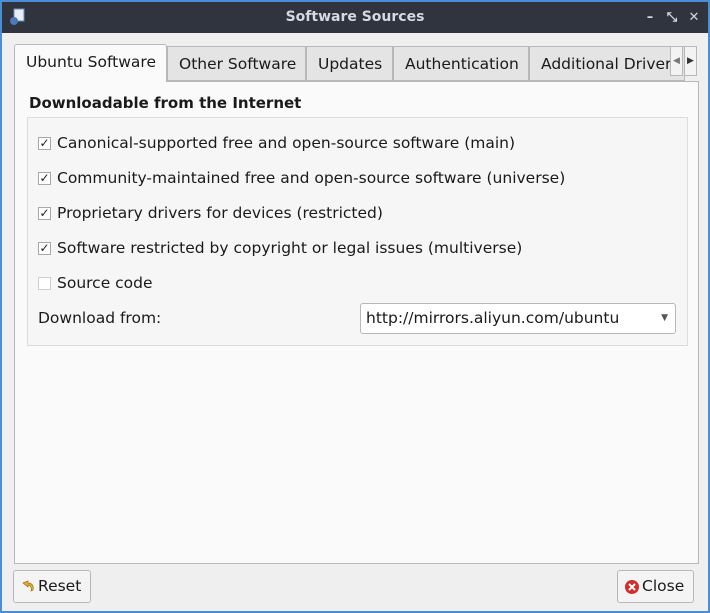  I want to click on chevron-down-icon: ▼, so click(664, 318).